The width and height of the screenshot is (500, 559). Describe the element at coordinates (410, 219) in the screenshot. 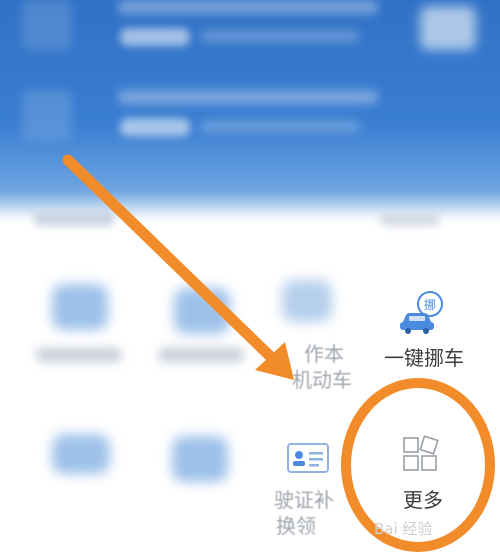

I see `section-more-blurred` at that location.